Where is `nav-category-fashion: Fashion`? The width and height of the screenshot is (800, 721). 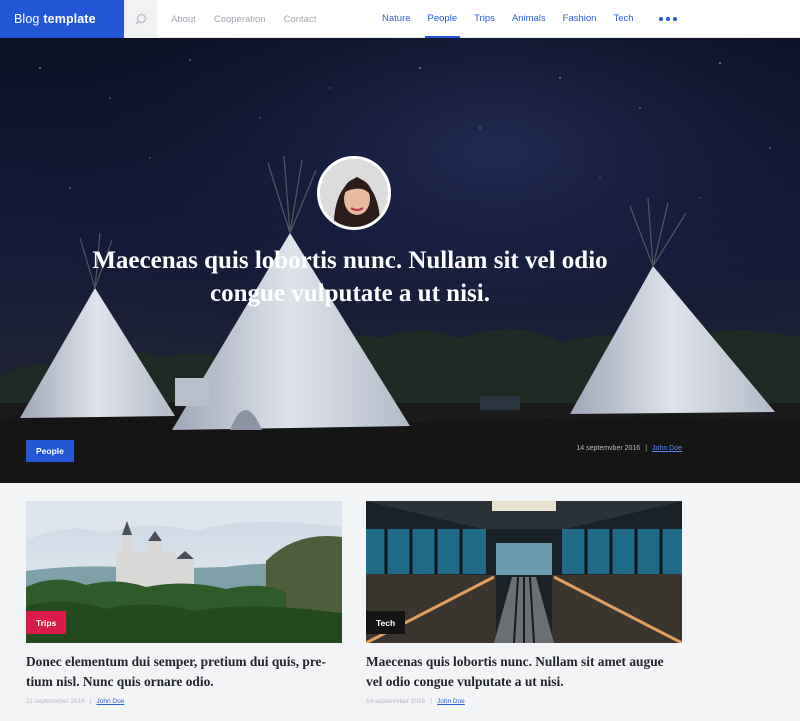 nav-category-fashion: Fashion is located at coordinates (580, 19).